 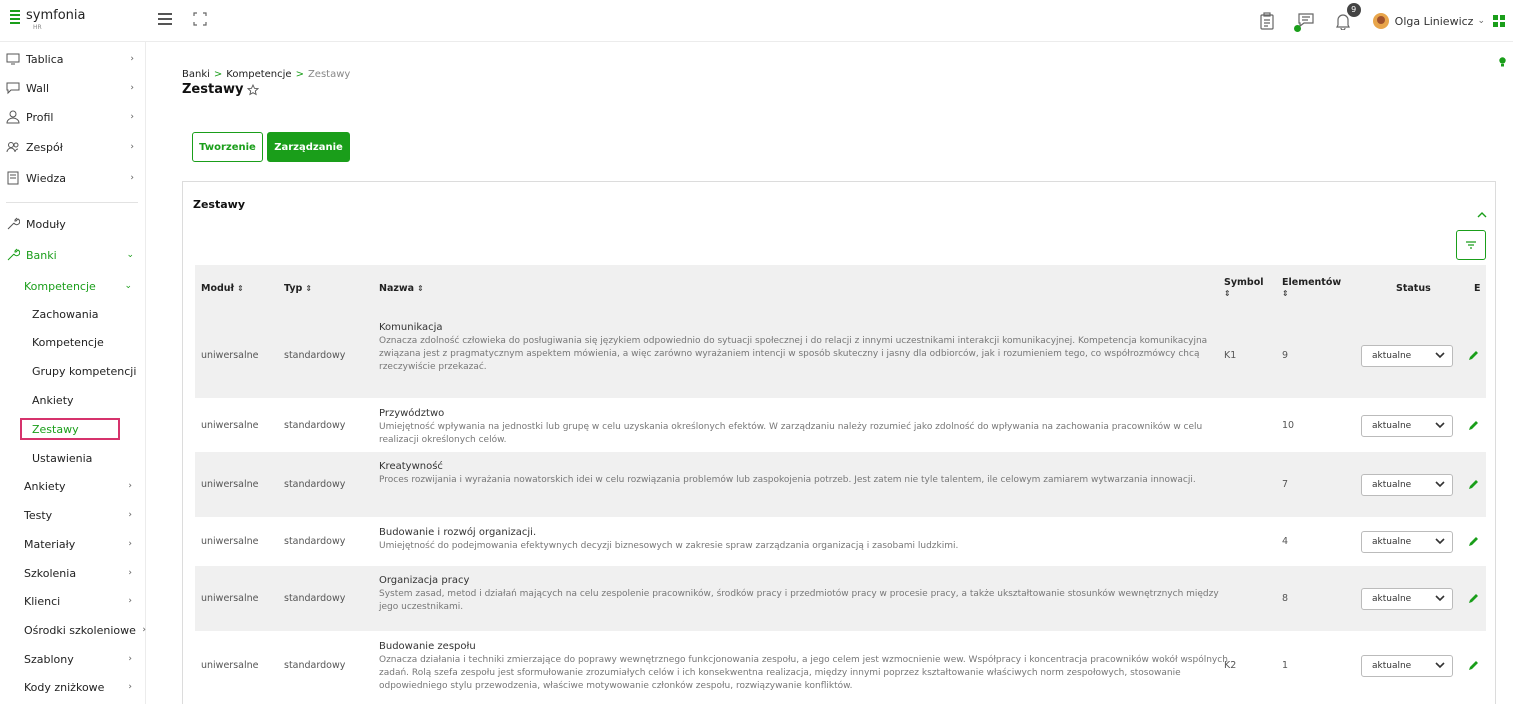 I want to click on set-name: Organizacja pracy, so click(x=805, y=580).